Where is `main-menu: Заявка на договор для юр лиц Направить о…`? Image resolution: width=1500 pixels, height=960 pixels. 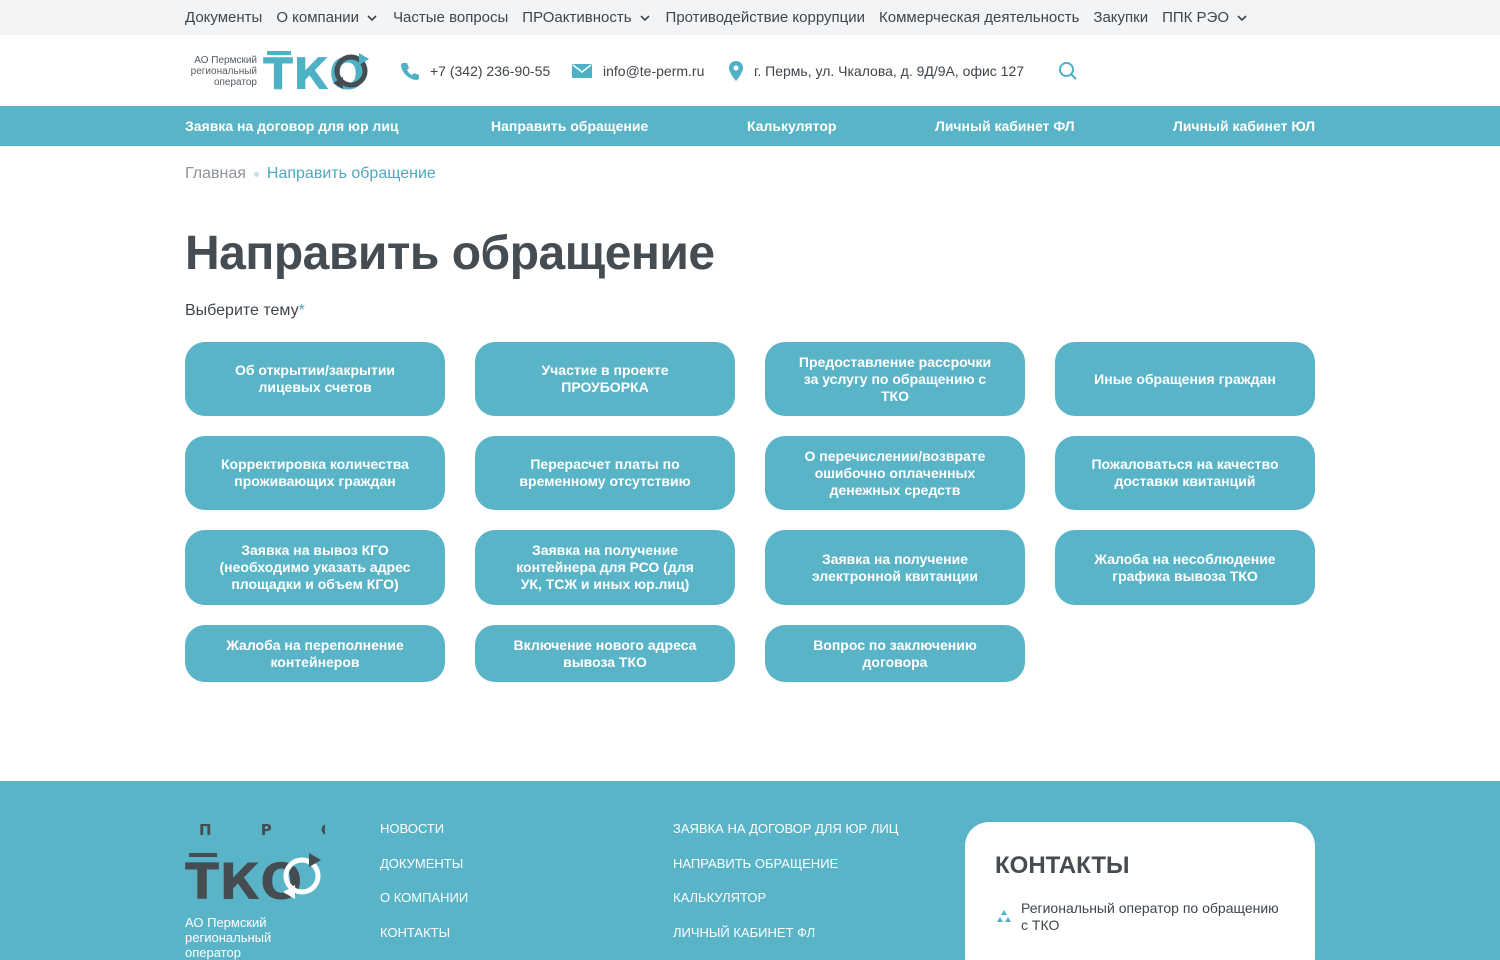
main-menu: Заявка на договор для юр лиц Направить о… is located at coordinates (750, 126).